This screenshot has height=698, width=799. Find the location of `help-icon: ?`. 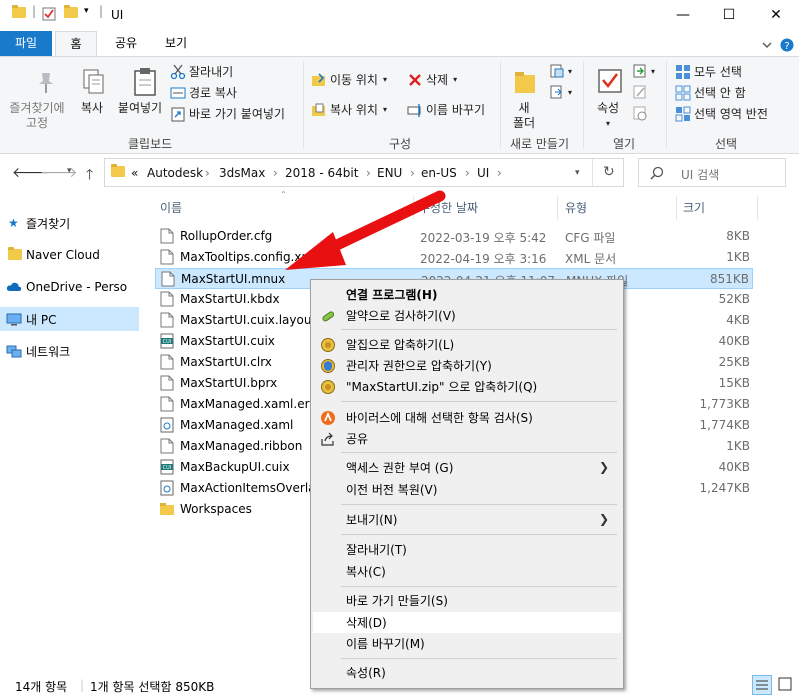

help-icon: ? is located at coordinates (787, 45).